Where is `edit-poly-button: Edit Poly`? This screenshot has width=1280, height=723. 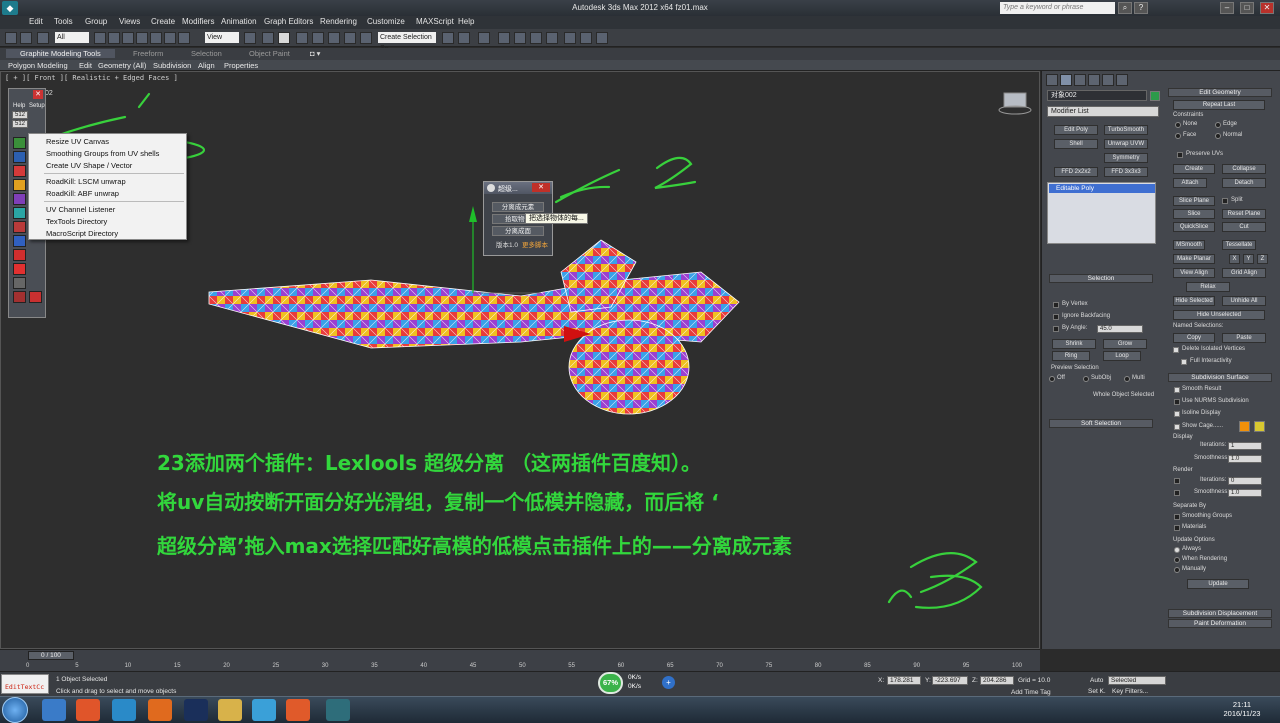
edit-poly-button: Edit Poly is located at coordinates (1076, 130).